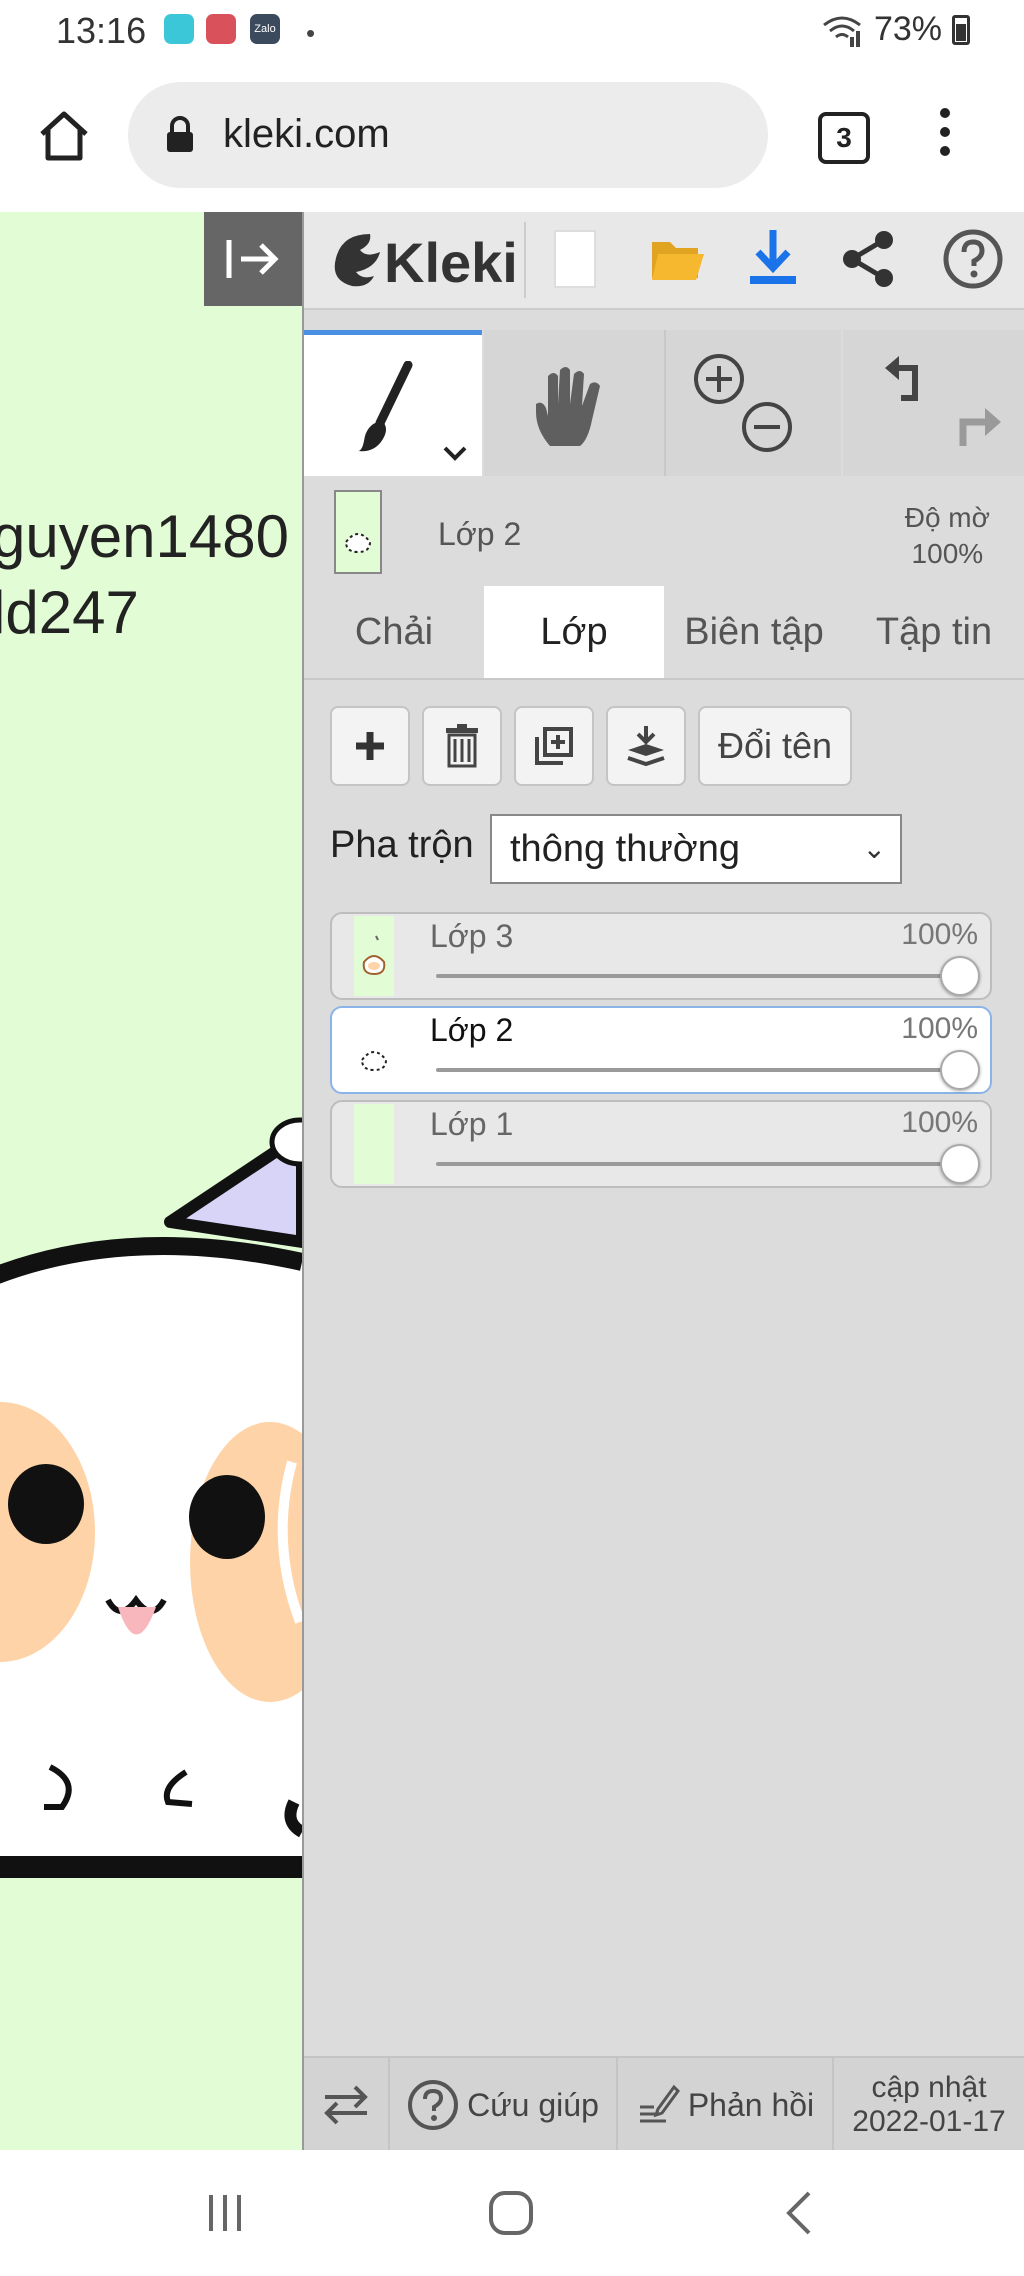 The height and width of the screenshot is (2276, 1024). I want to click on panel-header: Kleki, so click(664, 261).